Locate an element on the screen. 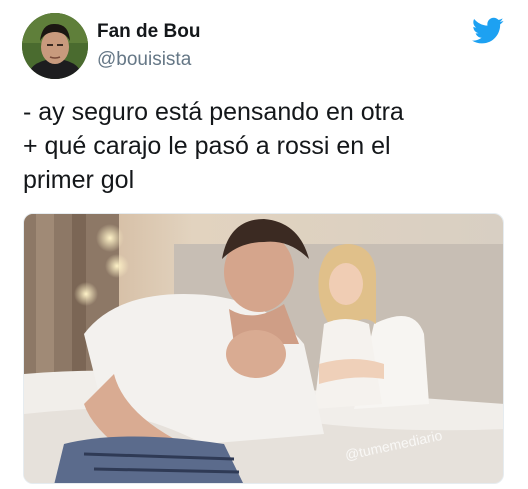  user-handle: @bouisista is located at coordinates (144, 60).